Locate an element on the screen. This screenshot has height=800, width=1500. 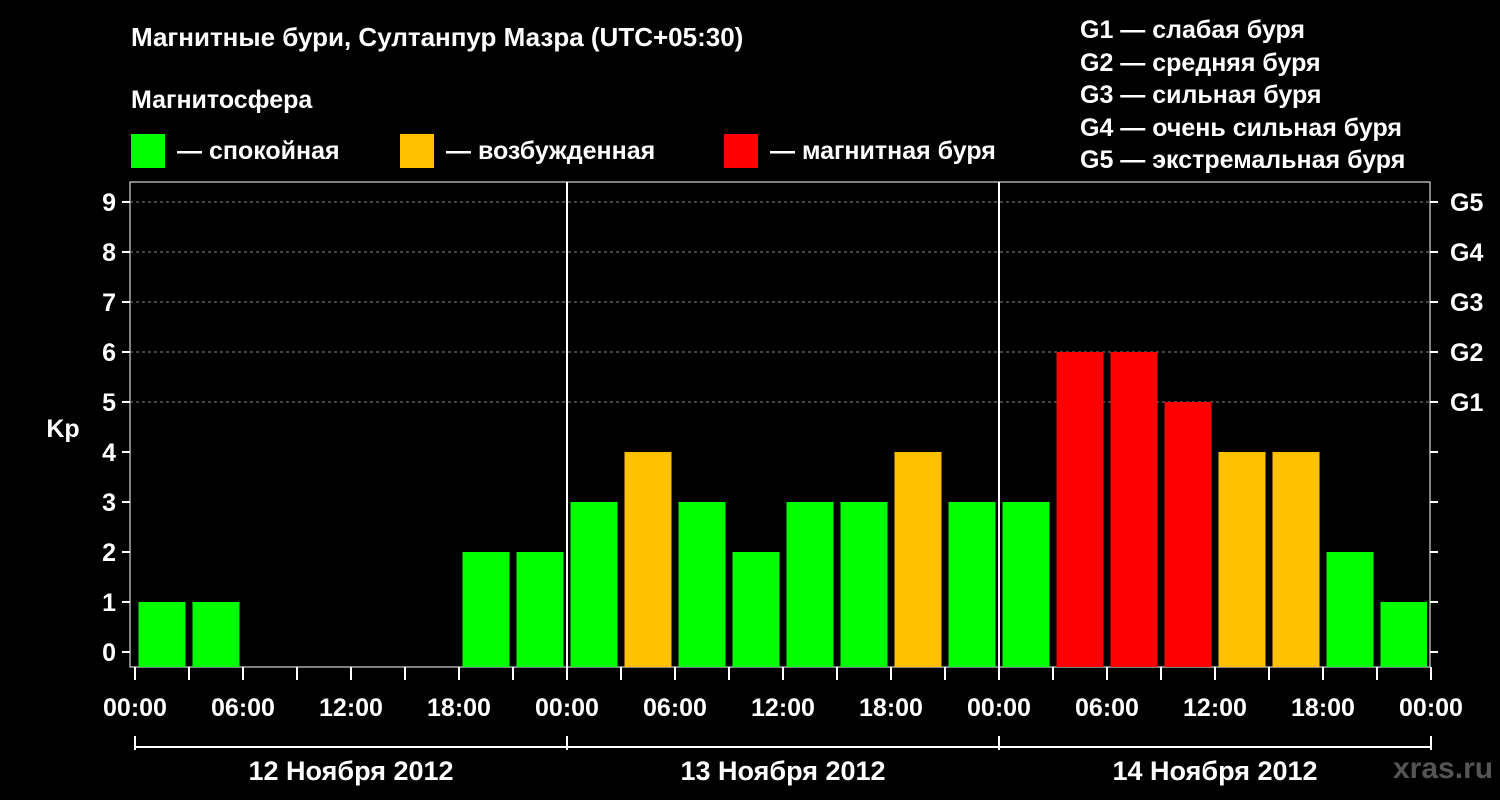
day-label: 12 Ноября 2012 is located at coordinates (350, 771).